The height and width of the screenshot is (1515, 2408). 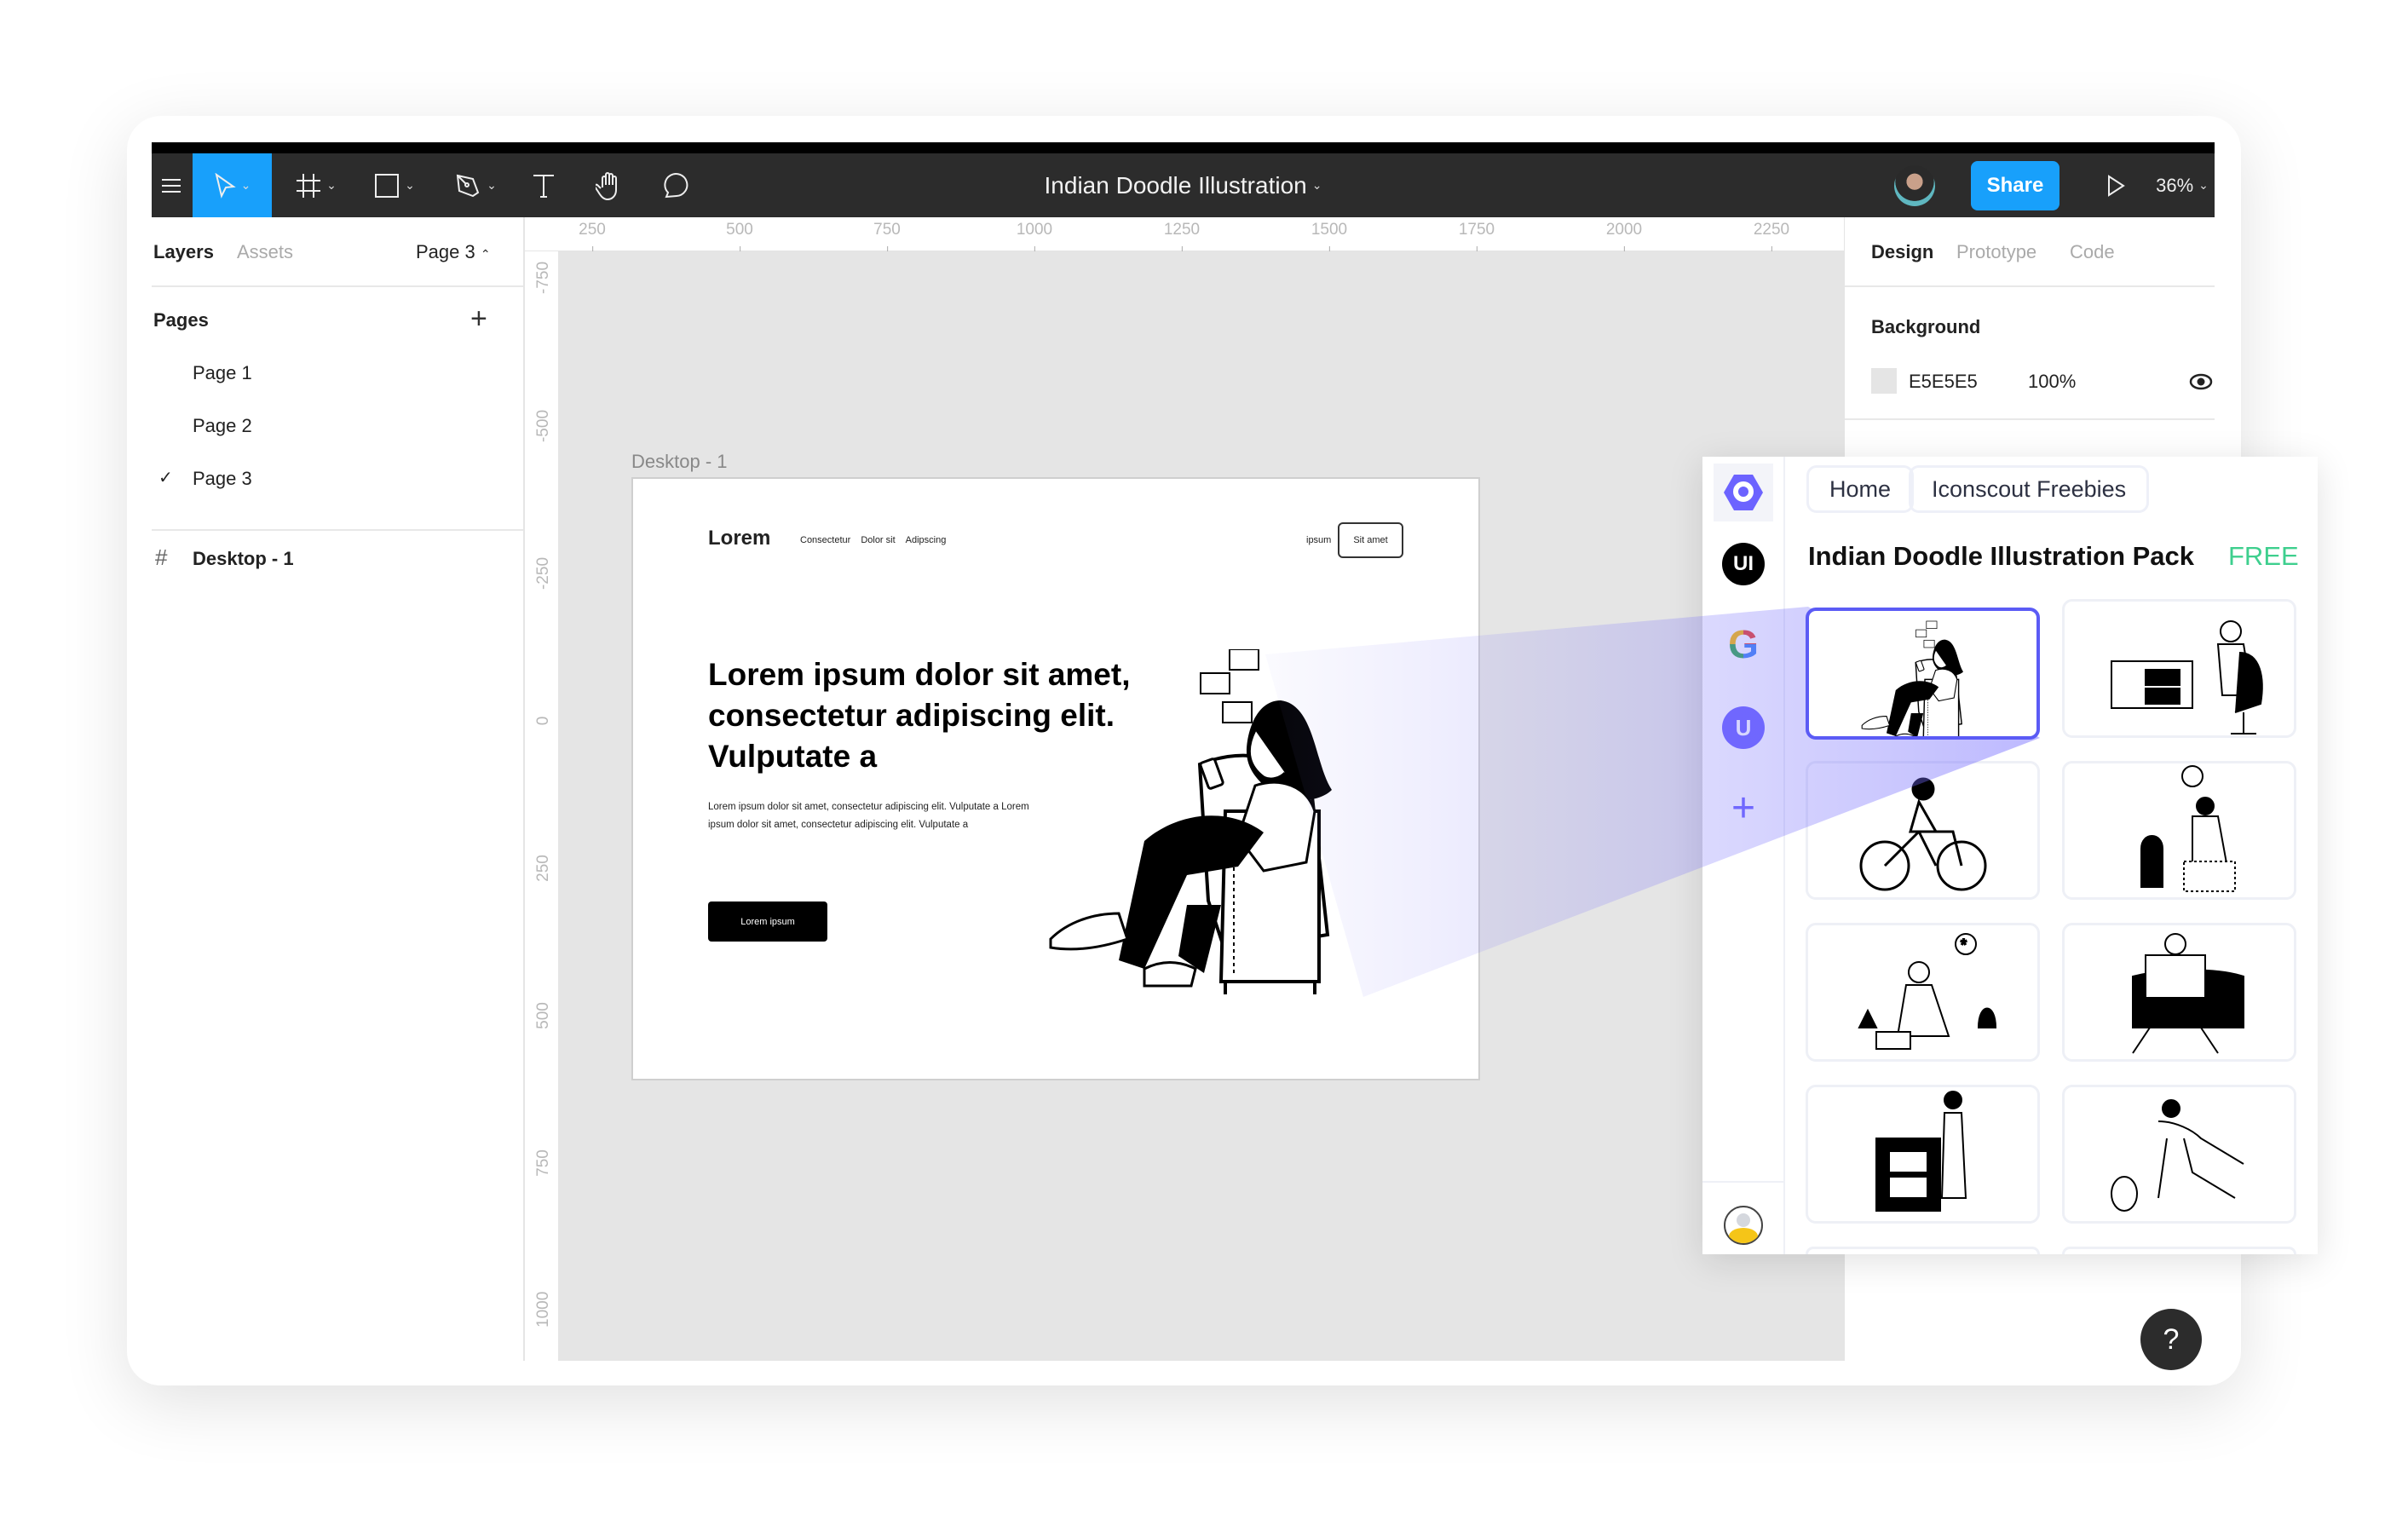 I want to click on zoom-dropdown: 36% ⌄, so click(x=2183, y=185).